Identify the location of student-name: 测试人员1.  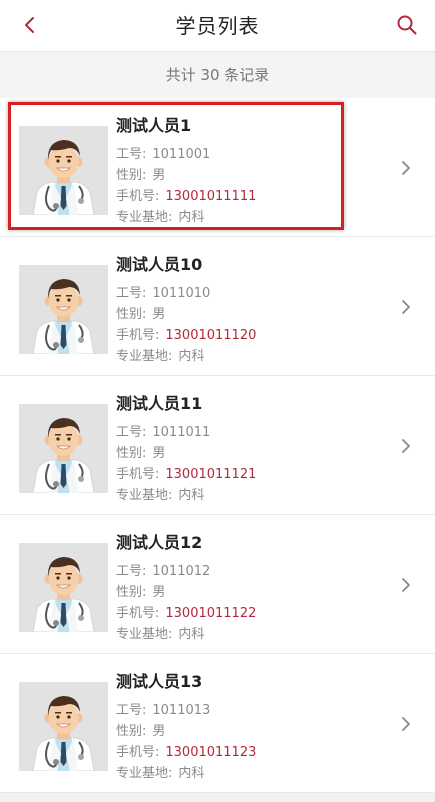
(154, 125).